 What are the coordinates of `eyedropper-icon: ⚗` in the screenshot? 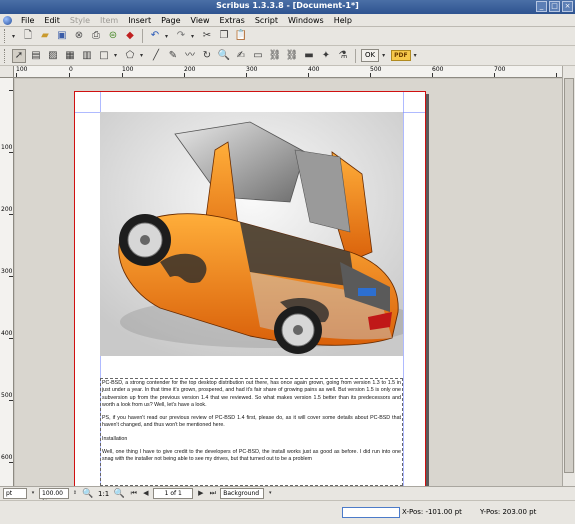 It's located at (343, 56).